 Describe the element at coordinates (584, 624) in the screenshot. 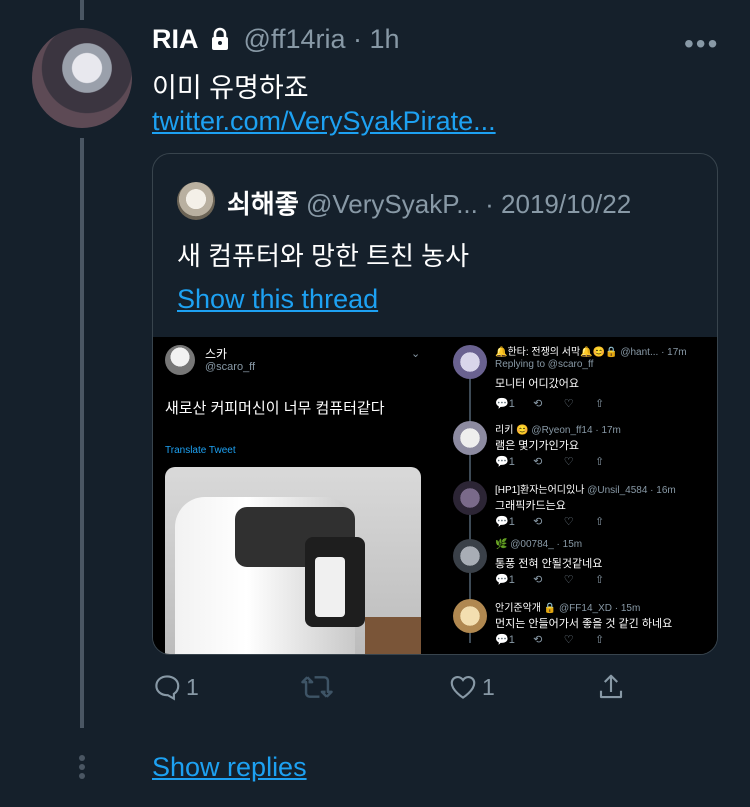

I see `reply-text: 먼지는 안들어가서 좋을 것 같긴 하네요` at that location.